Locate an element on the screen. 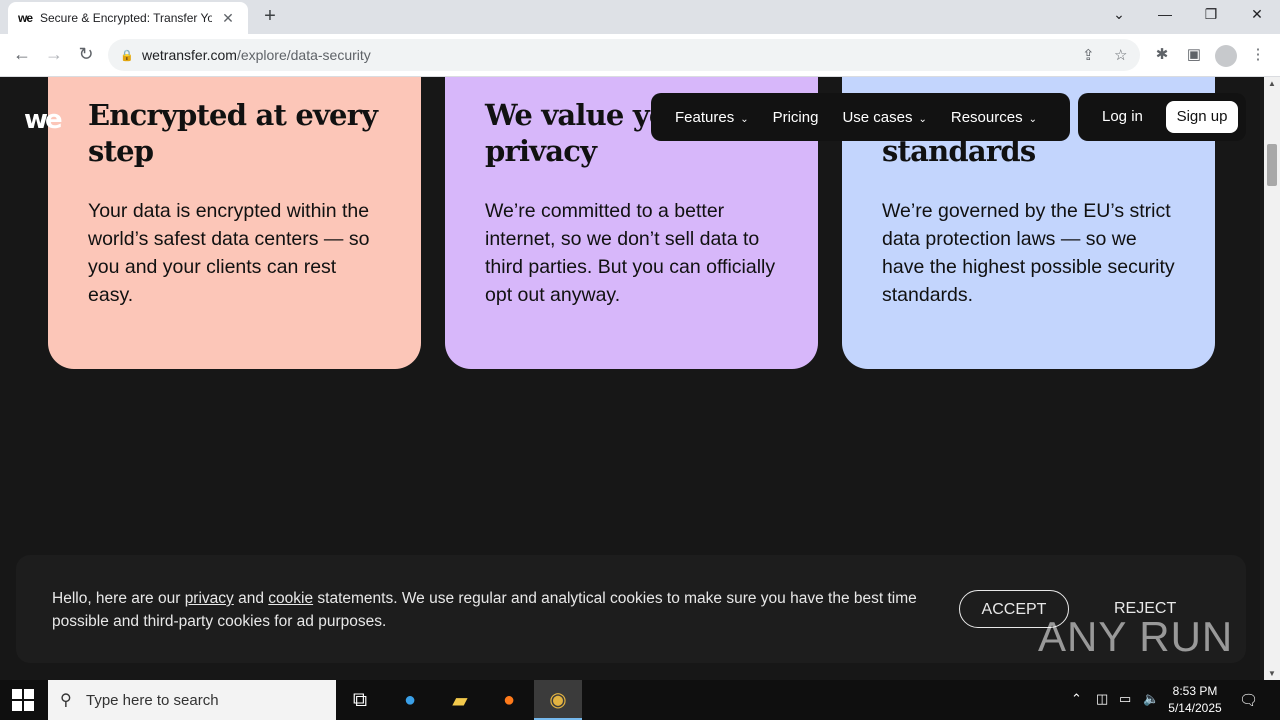 Image resolution: width=1280 pixels, height=720 pixels. forward-arrow-icon: → is located at coordinates (54, 54).